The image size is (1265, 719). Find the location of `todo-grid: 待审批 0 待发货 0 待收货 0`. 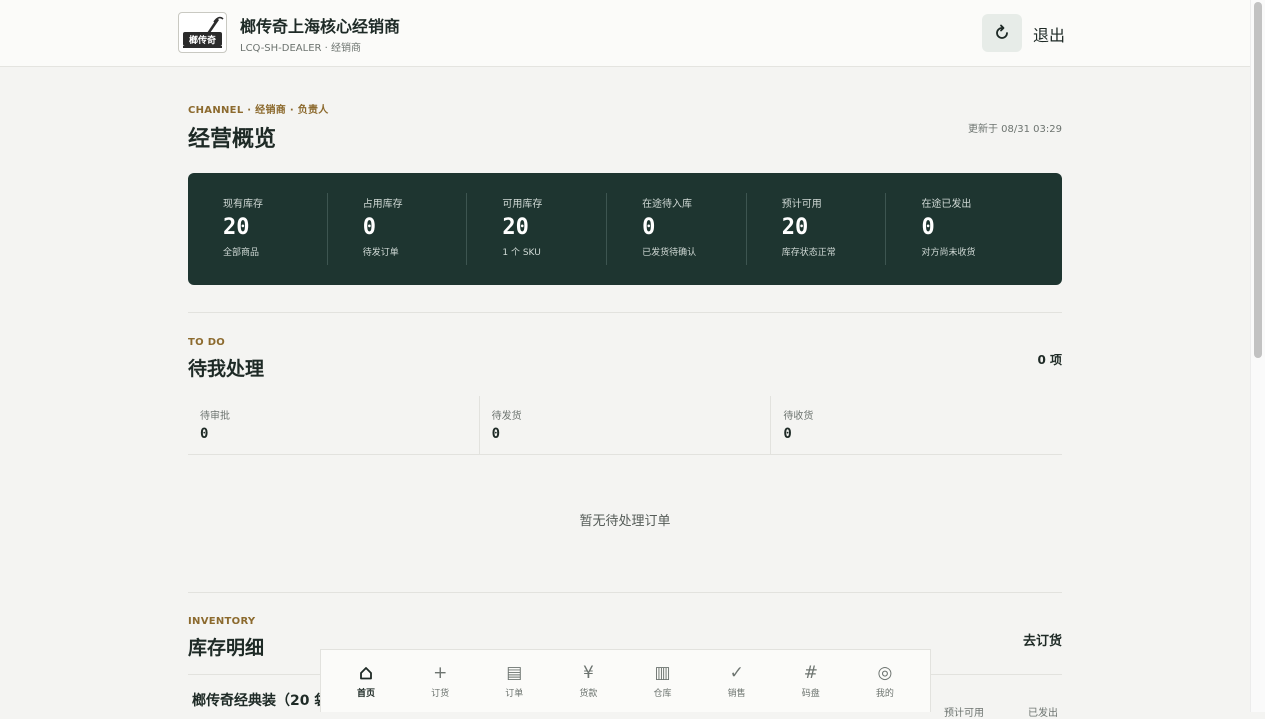

todo-grid: 待审批 0 待发货 0 待收货 0 is located at coordinates (625, 425).